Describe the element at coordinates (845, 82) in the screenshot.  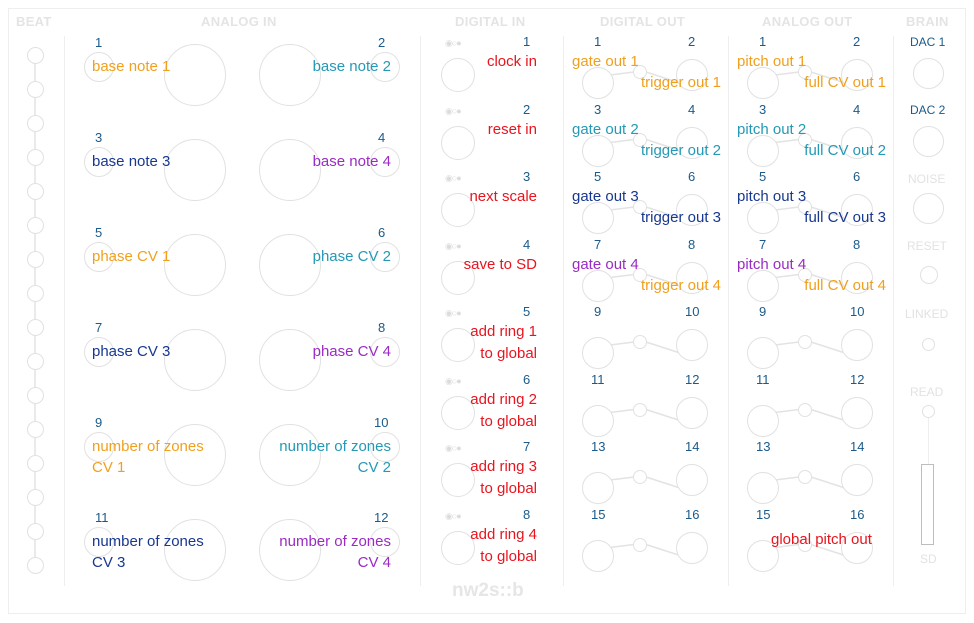
I see `analog-out-label: full CV out 1` at that location.